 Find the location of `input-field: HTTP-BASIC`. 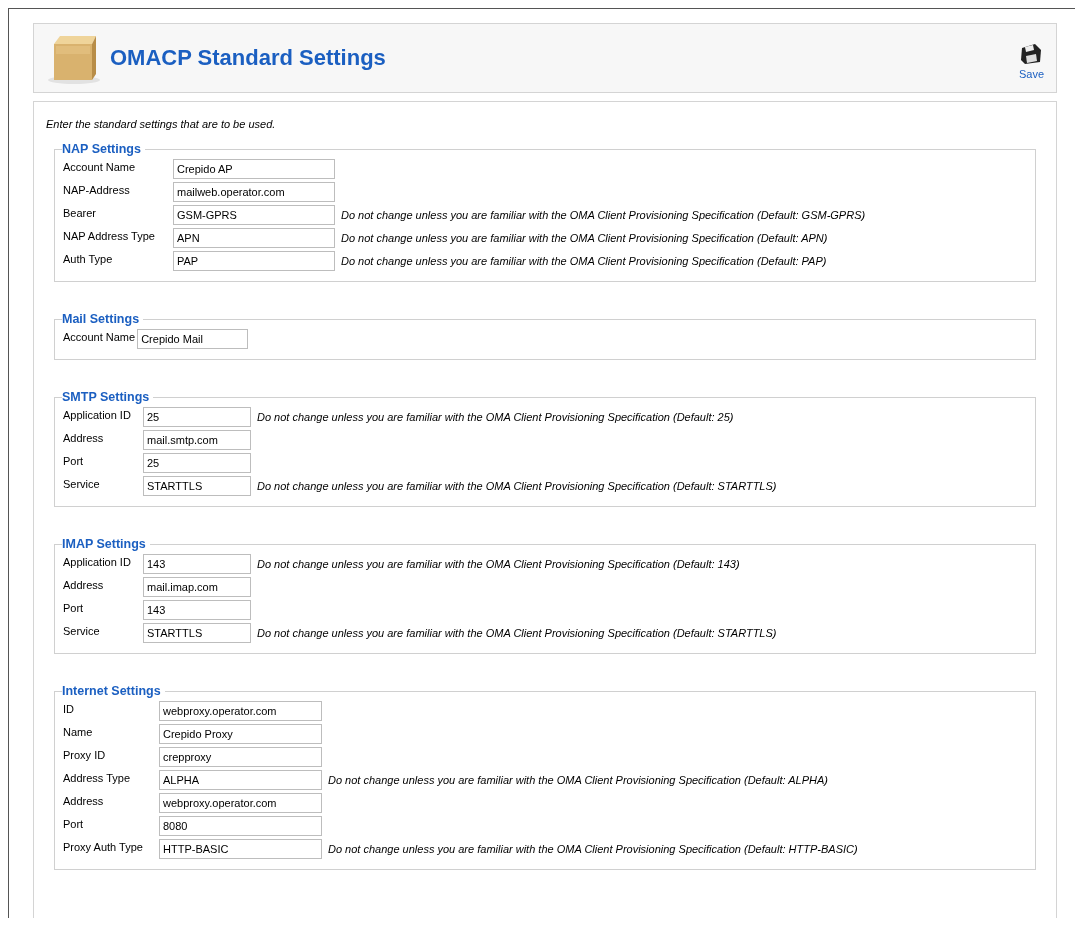

input-field: HTTP-BASIC is located at coordinates (240, 849).